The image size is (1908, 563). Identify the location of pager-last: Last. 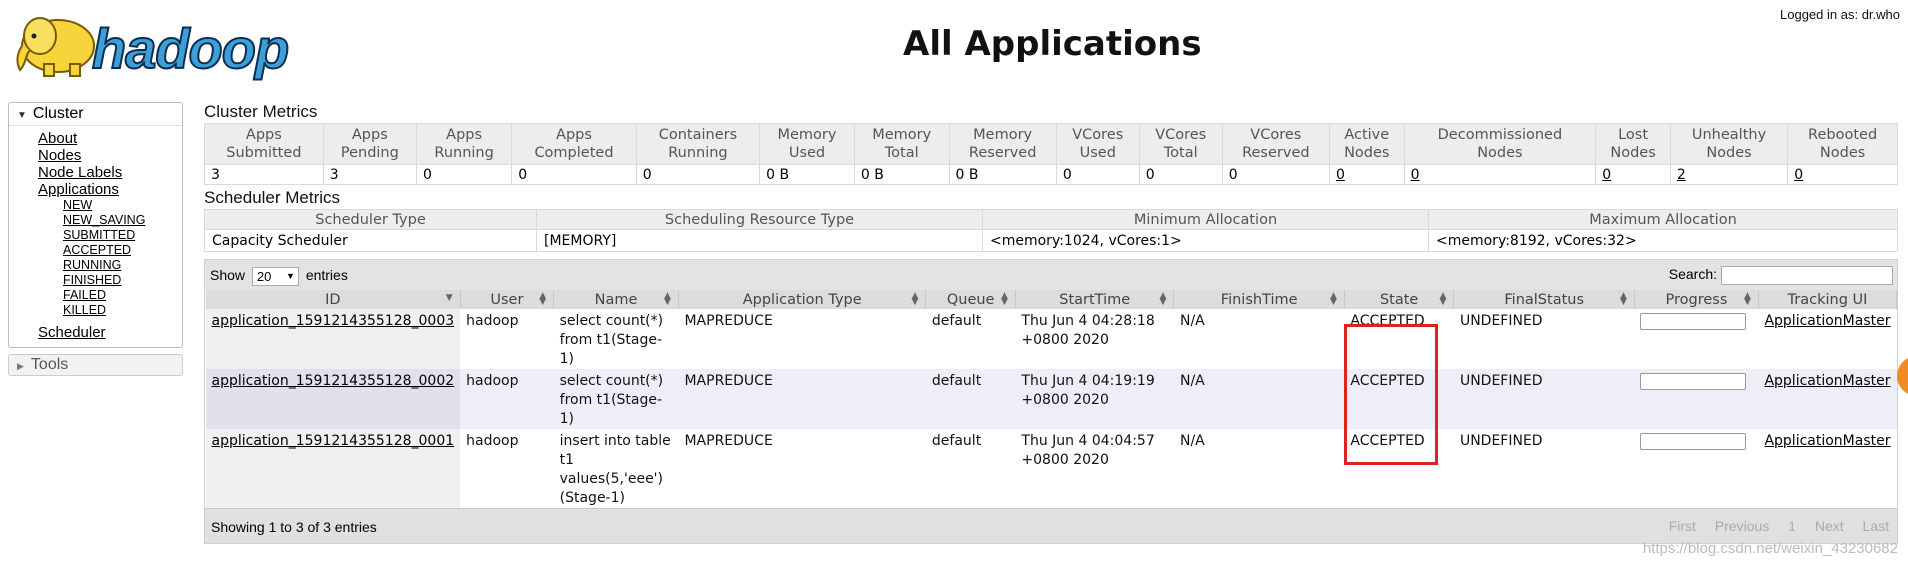
(1876, 526).